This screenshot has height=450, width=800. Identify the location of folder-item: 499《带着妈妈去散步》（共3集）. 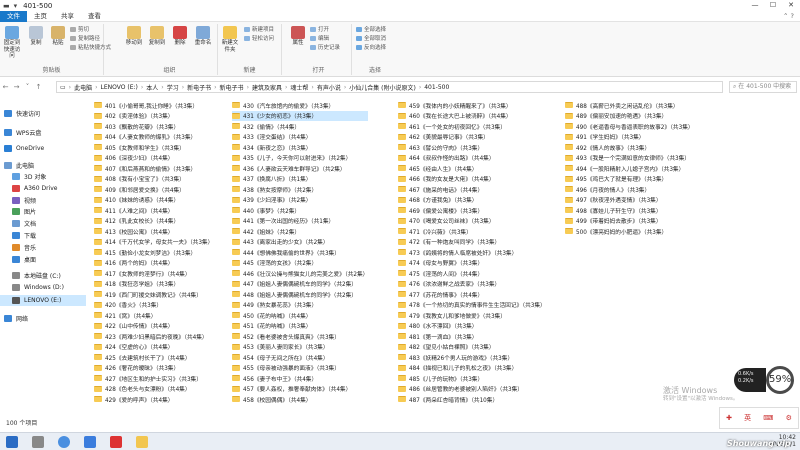
(629, 221).